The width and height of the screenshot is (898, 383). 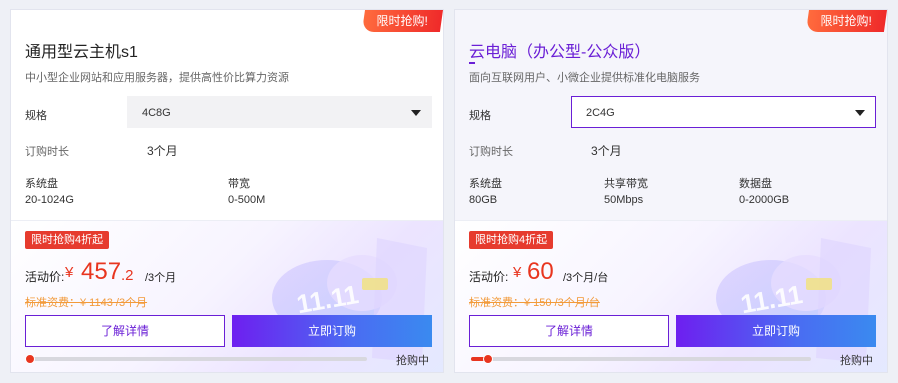 What do you see at coordinates (472, 63) in the screenshot?
I see `title-underline` at bounding box center [472, 63].